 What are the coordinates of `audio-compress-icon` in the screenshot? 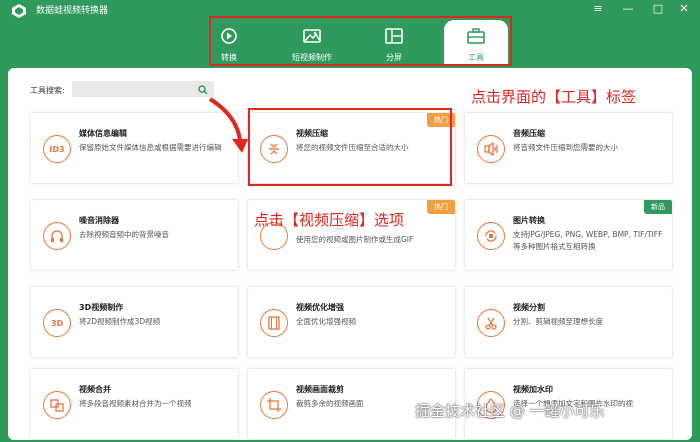 It's located at (491, 149).